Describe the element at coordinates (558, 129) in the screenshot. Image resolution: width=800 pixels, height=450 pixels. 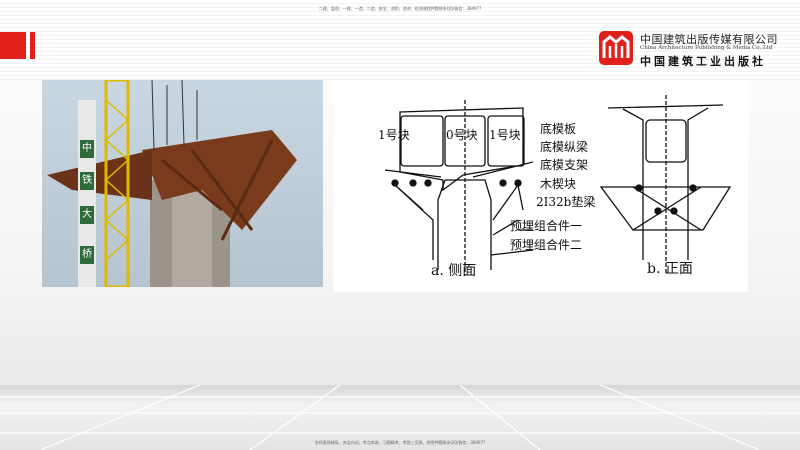
I see `diagram-label: 底模板` at that location.